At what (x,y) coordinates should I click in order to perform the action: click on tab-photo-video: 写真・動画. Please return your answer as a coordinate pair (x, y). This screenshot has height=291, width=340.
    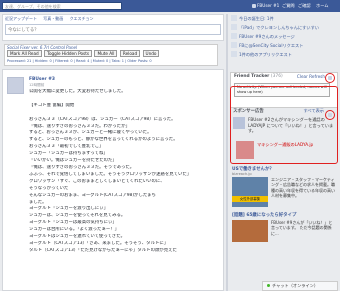
    Looking at the image, I should click on (53, 18).